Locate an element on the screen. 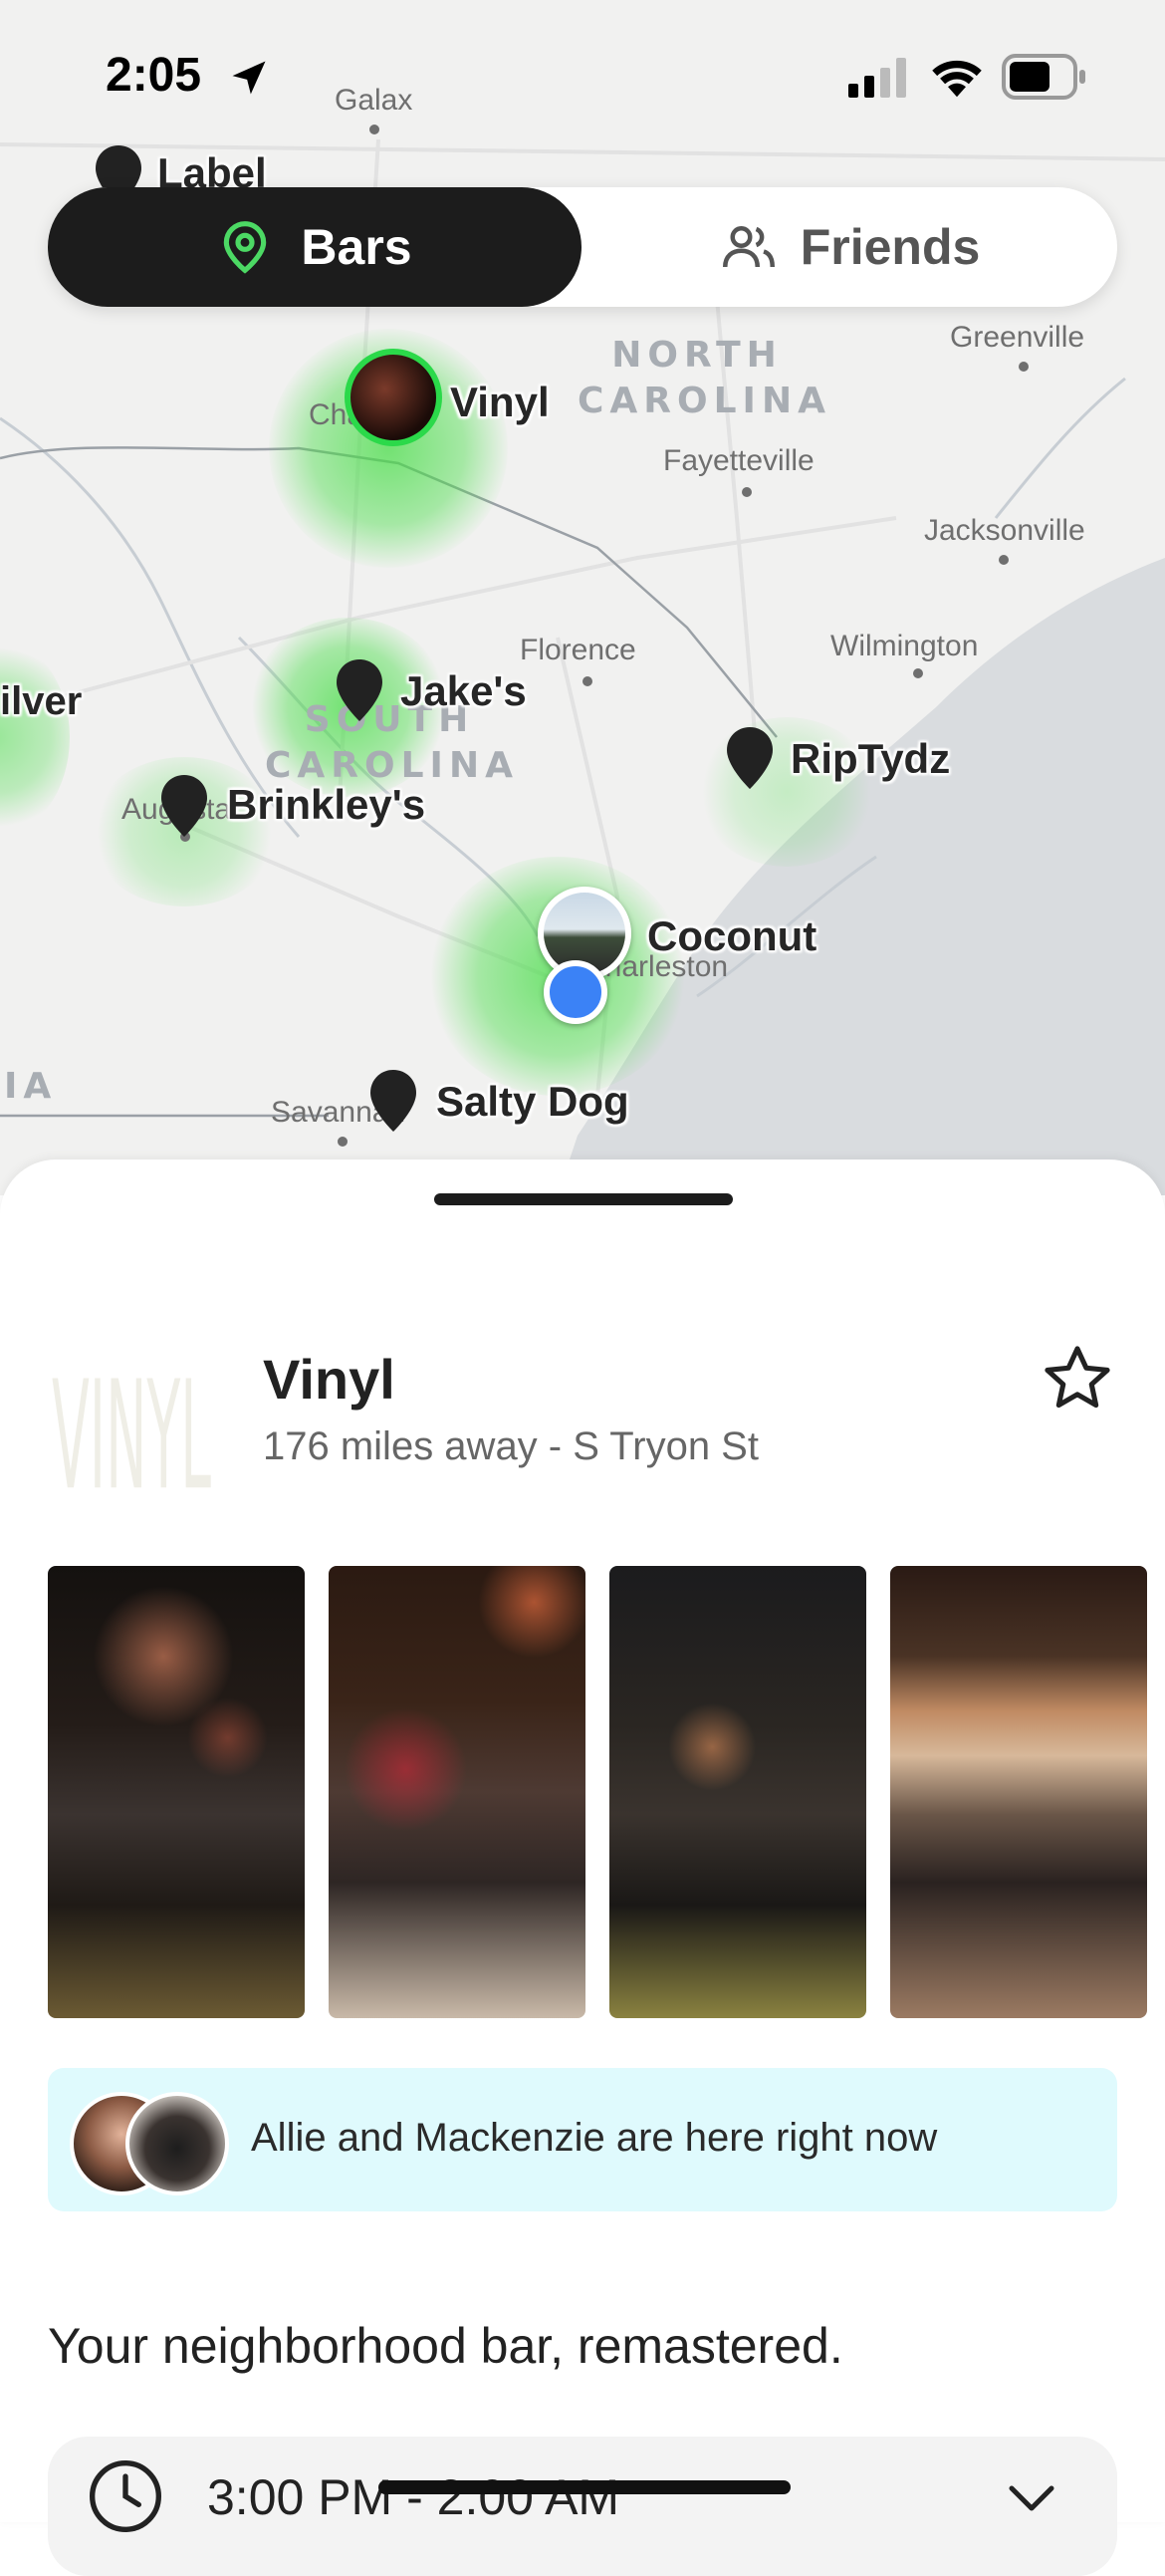 This screenshot has width=1165, height=2576. bar-tagline: Your neighborhood bar, remastered. is located at coordinates (446, 2346).